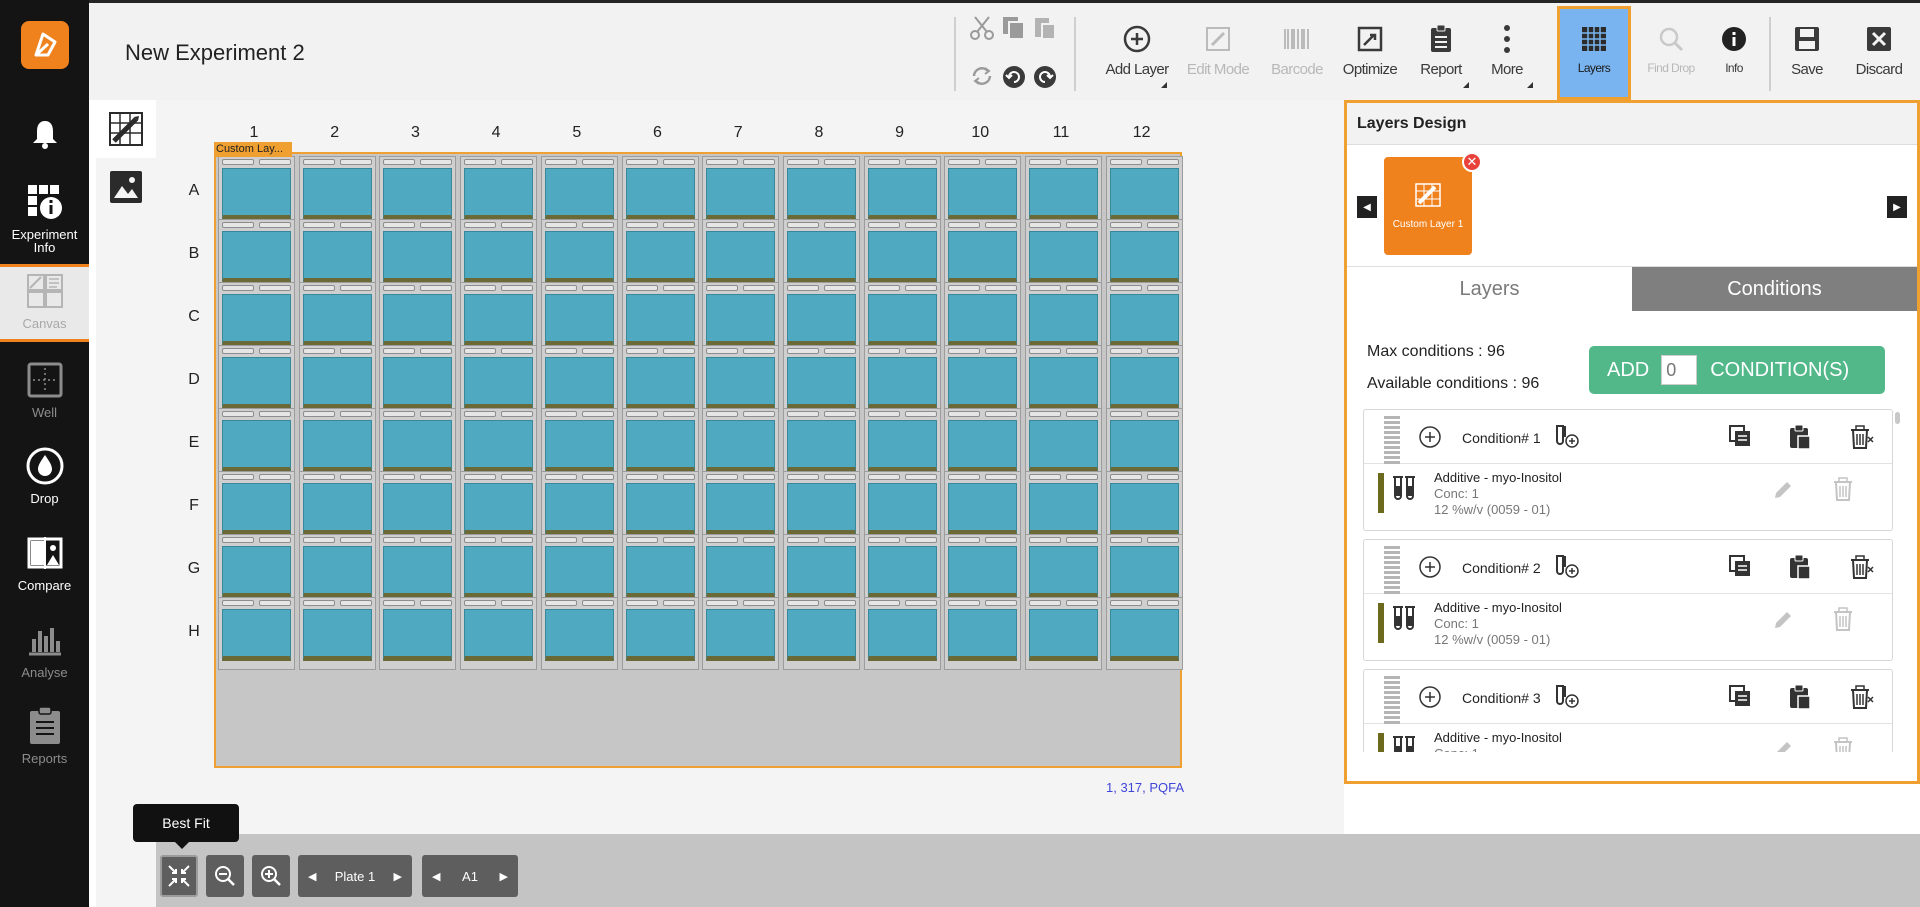 This screenshot has height=907, width=1920. Describe the element at coordinates (496, 133) in the screenshot. I see `column-label: 4` at that location.